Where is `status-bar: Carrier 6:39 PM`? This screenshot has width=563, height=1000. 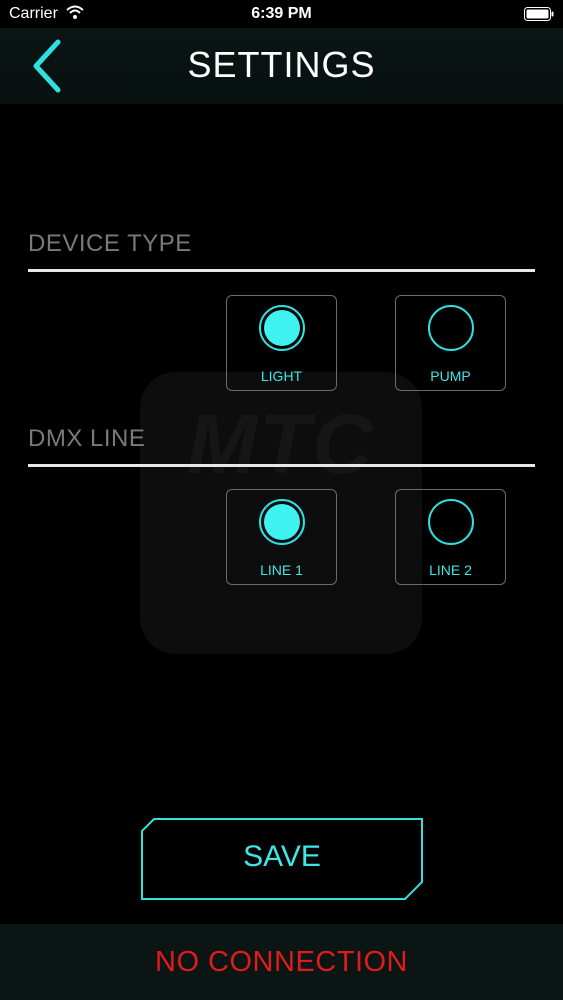 status-bar: Carrier 6:39 PM is located at coordinates (281, 14).